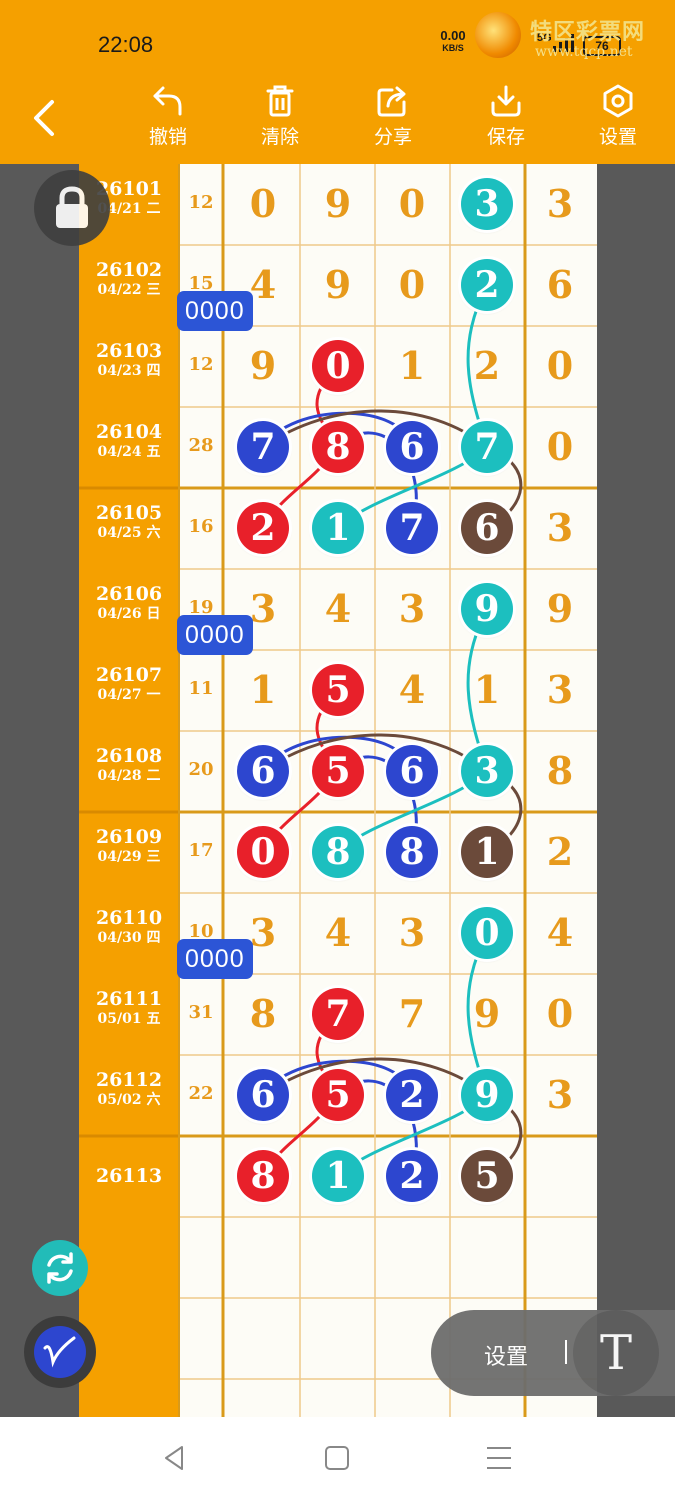 The image size is (675, 1500). Describe the element at coordinates (453, 48) in the screenshot. I see `net-speed-unit: KB/S` at that location.